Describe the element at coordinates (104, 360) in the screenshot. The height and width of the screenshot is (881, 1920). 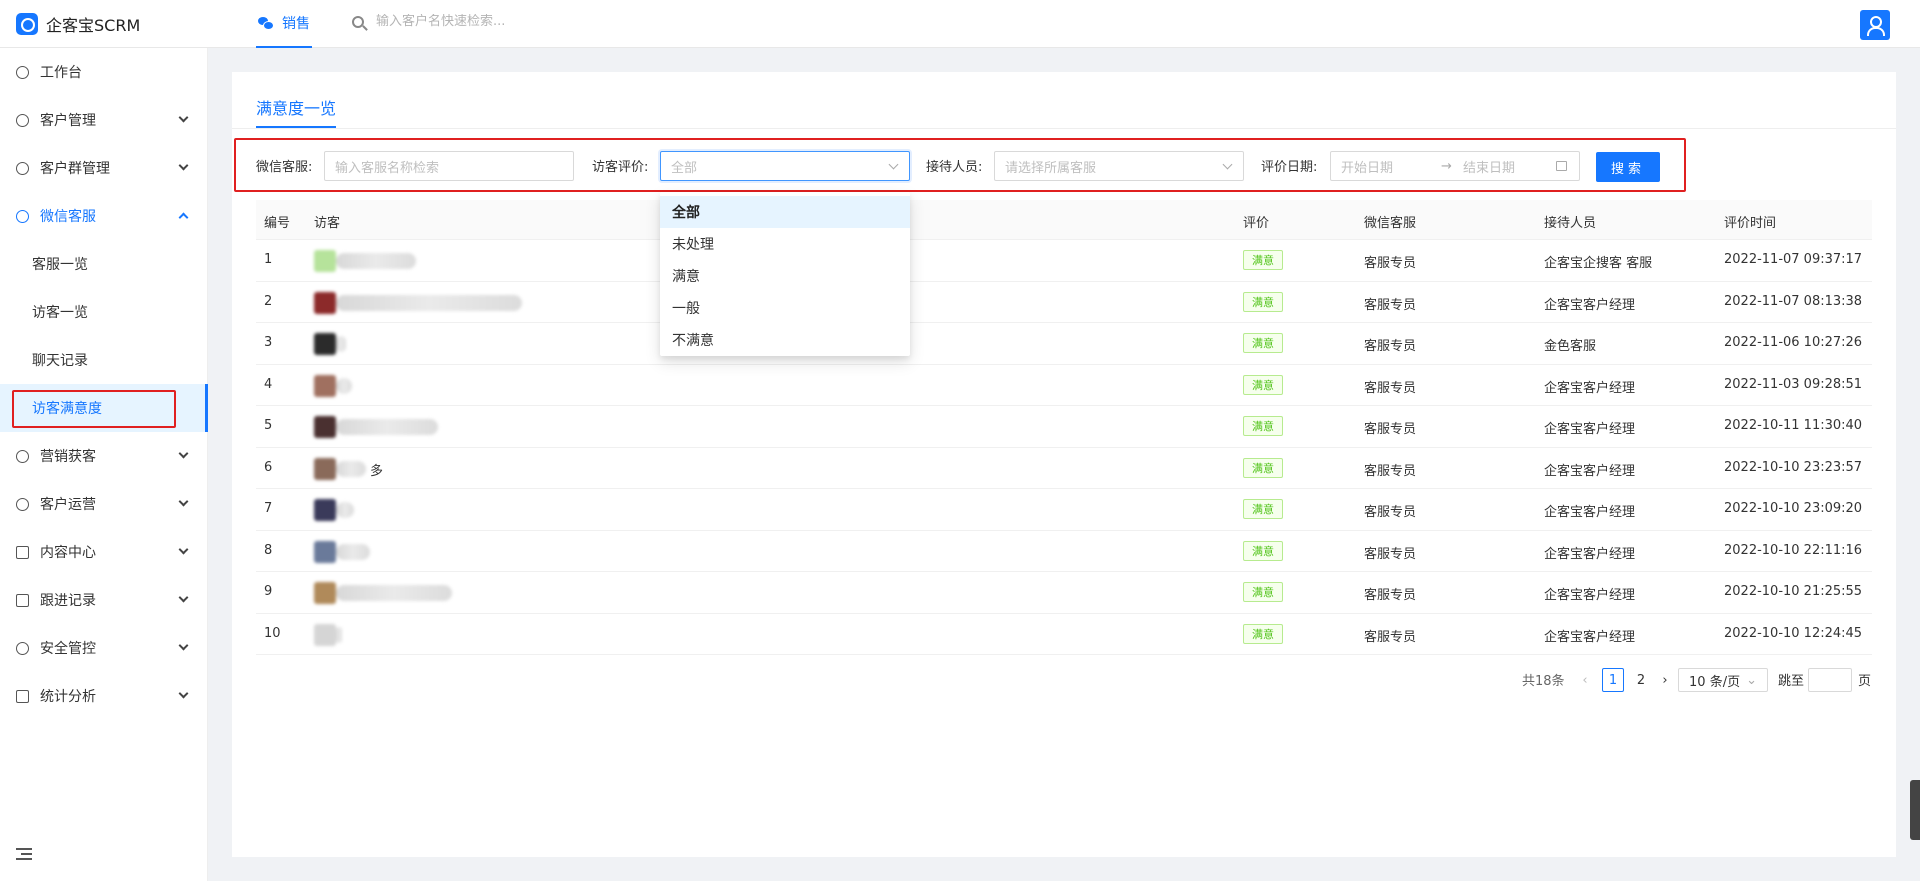
I see `sidebar-subitem-chat-records: 聊天记录` at that location.